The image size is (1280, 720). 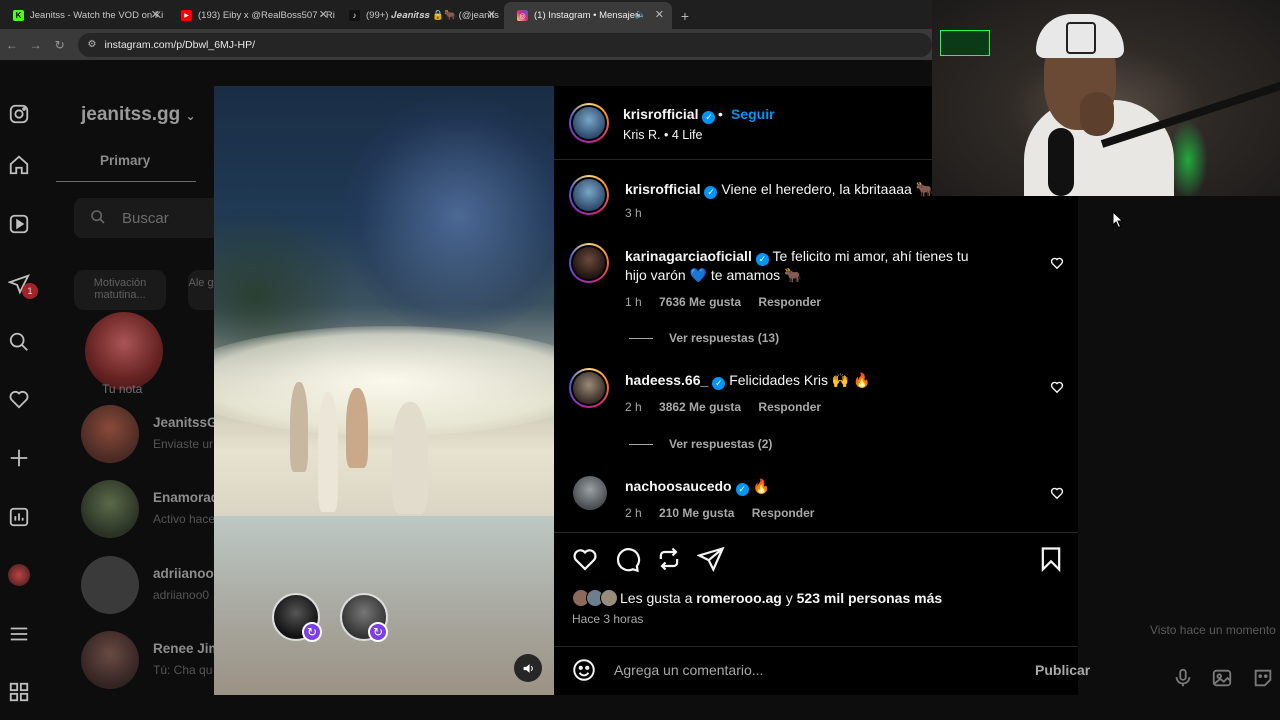 I want to click on browser-tab-instagram: ◎ (1) Instagram • Mensajes 🔈 ✕, so click(x=588, y=15).